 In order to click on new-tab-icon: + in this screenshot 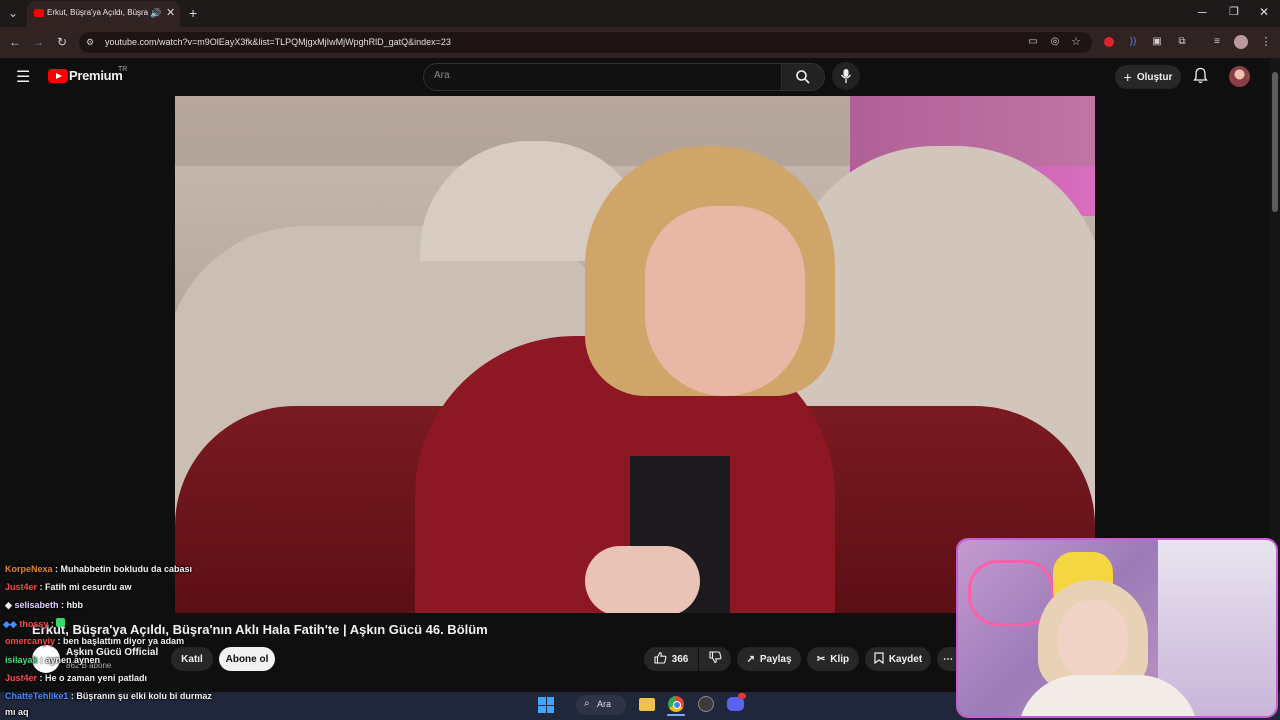, I will do `click(193, 13)`.